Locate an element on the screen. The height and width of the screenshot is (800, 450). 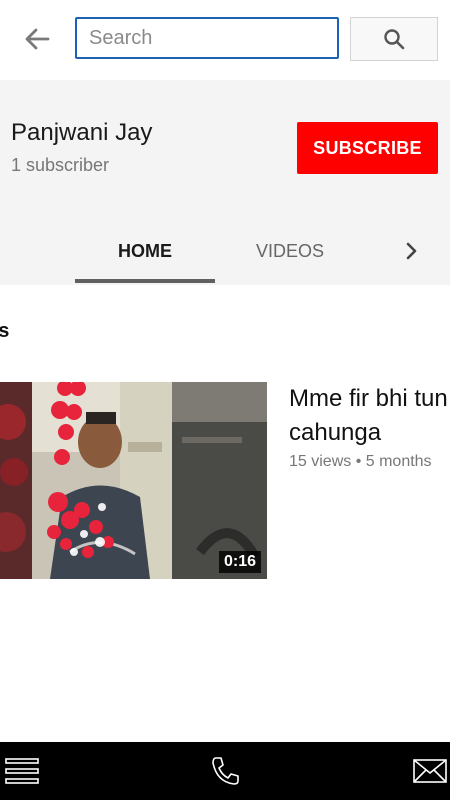
video-duration: 0:16 is located at coordinates (239, 562).